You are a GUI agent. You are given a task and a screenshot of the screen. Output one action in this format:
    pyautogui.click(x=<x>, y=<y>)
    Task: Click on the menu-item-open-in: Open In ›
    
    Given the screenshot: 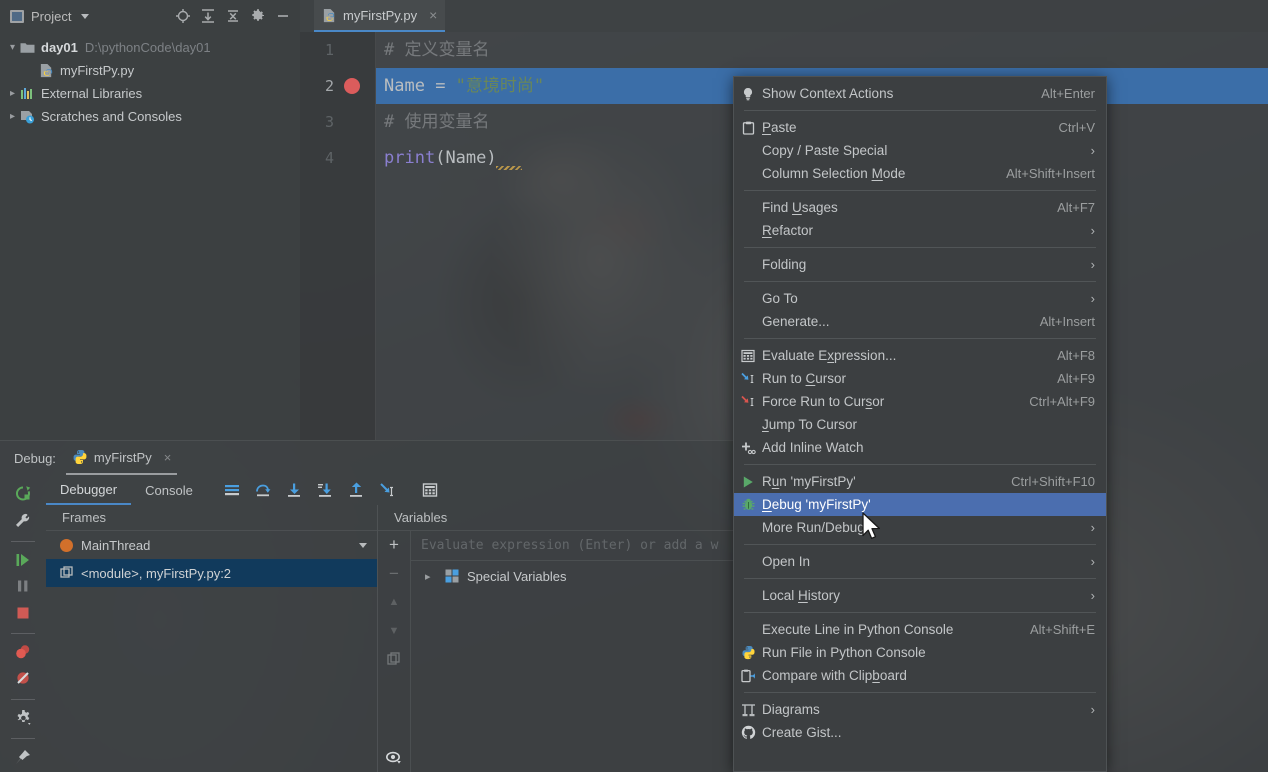 What is the action you would take?
    pyautogui.click(x=920, y=561)
    